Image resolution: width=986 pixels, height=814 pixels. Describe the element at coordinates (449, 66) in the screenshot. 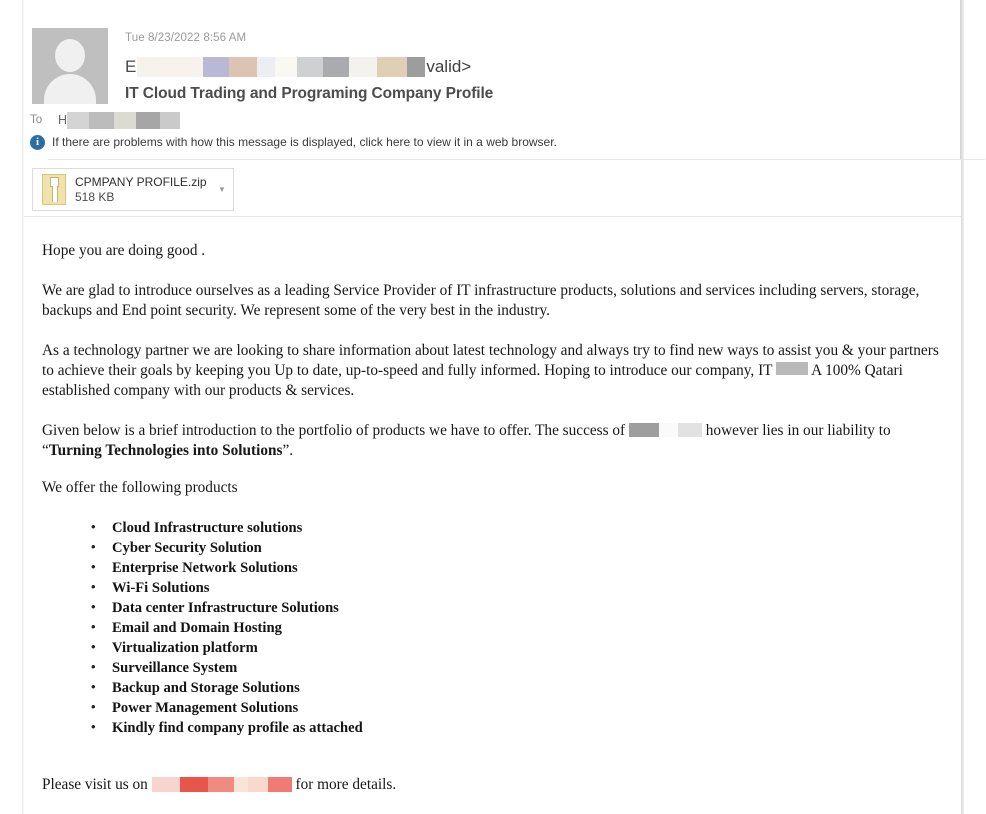

I see `sender-address-tail: valid>` at that location.